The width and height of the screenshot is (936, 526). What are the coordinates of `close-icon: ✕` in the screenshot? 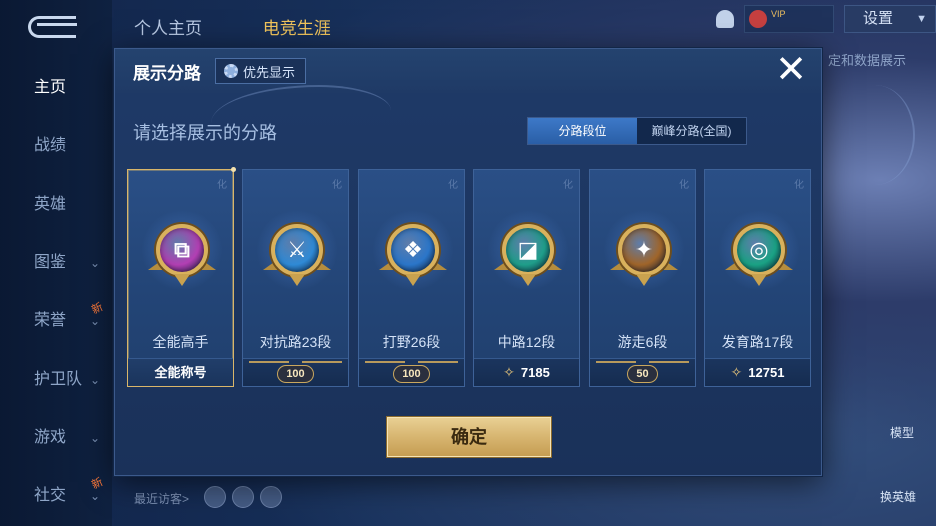 It's located at (791, 70).